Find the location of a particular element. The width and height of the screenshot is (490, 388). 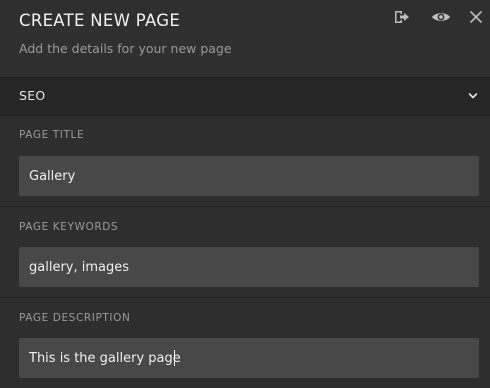

section-label: SEO is located at coordinates (32, 95).